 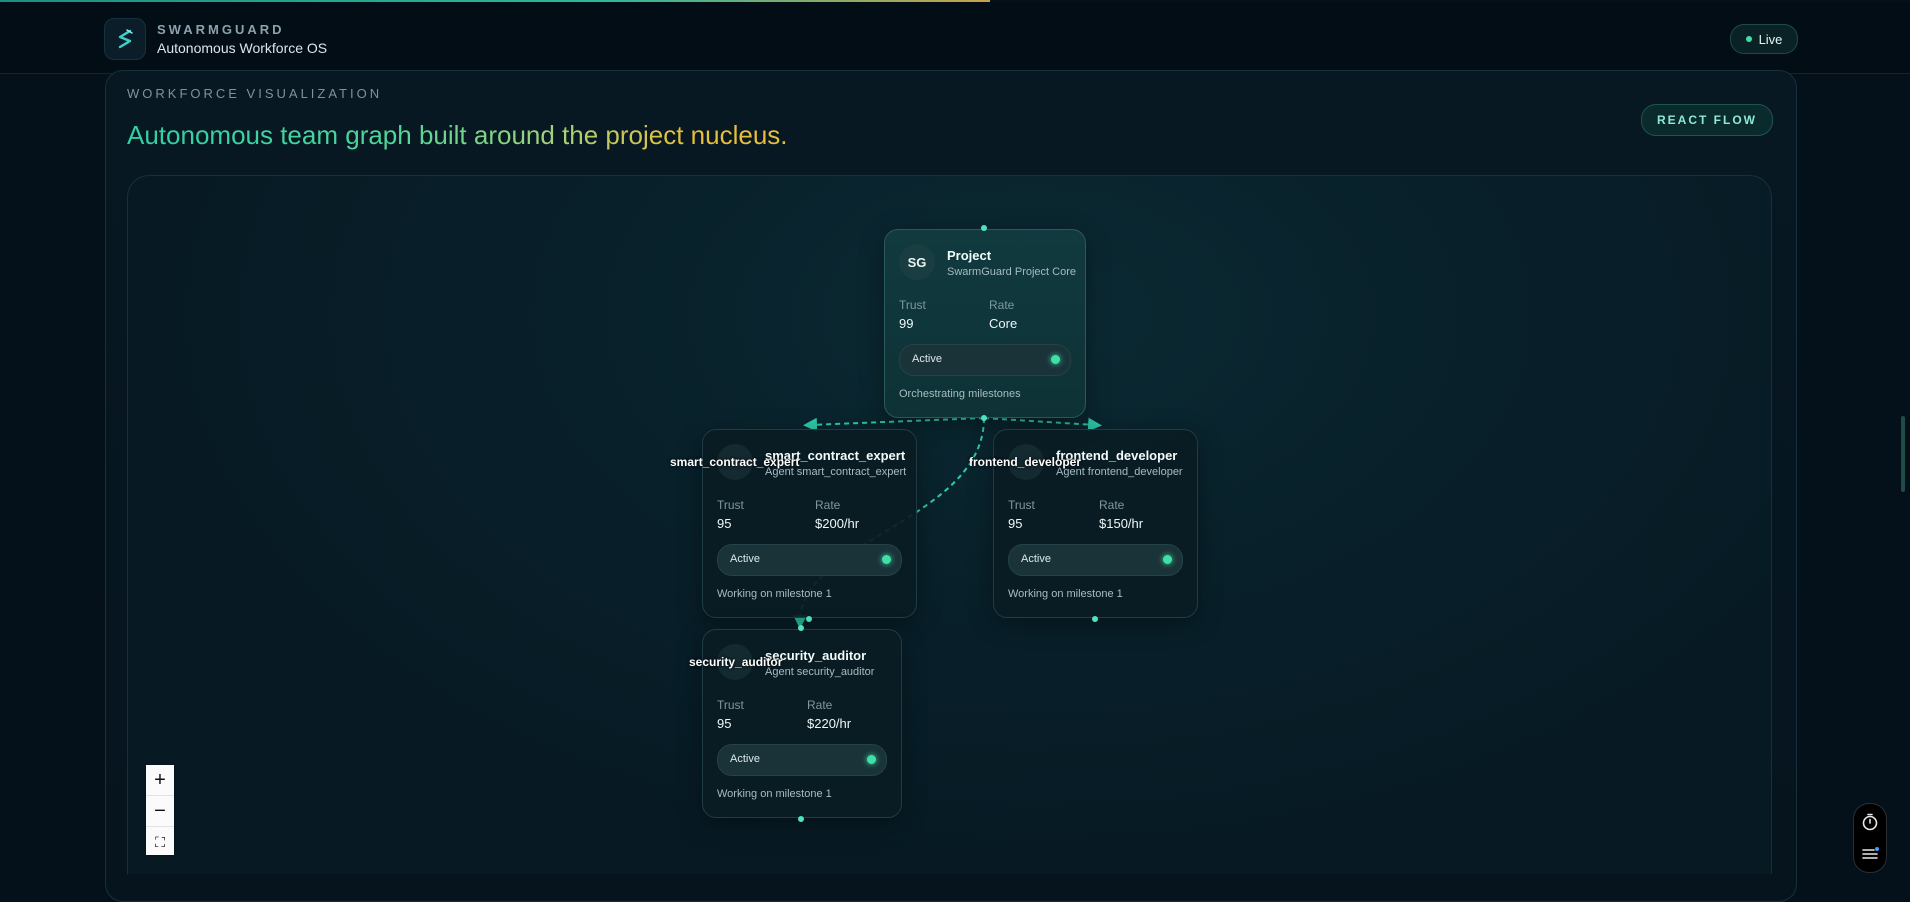 I want to click on zoom-in-button: +, so click(x=160, y=780).